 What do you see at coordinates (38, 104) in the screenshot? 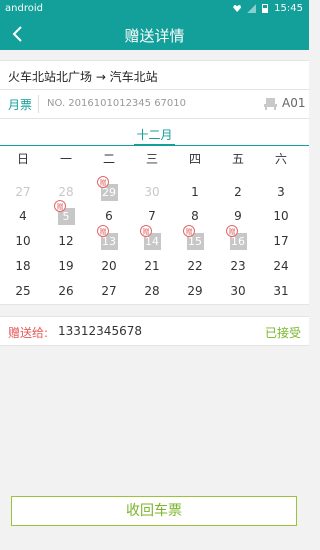
I see `divider` at bounding box center [38, 104].